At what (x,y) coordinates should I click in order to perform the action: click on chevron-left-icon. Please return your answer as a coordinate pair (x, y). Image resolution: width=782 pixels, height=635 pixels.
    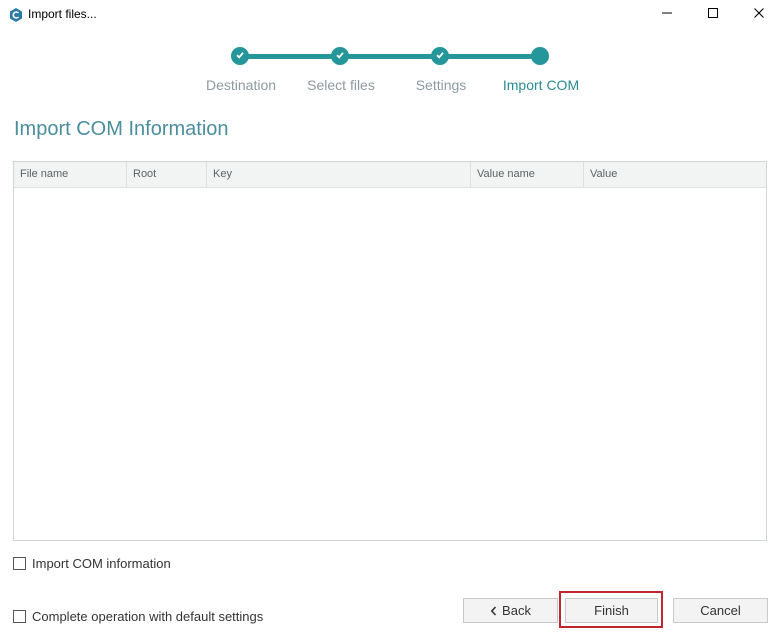
    Looking at the image, I should click on (493, 610).